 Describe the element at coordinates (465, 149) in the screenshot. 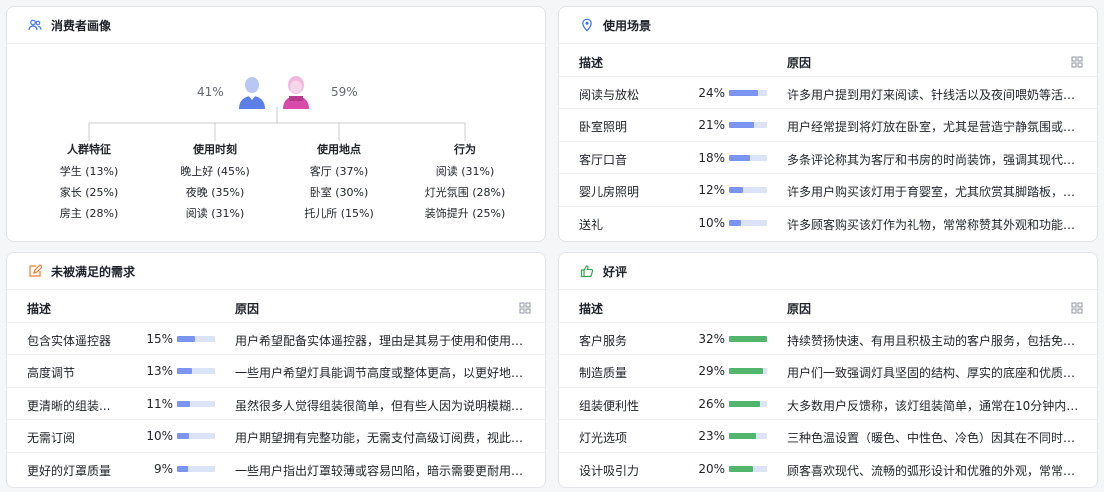

I see `persona-column-head: 行为` at that location.